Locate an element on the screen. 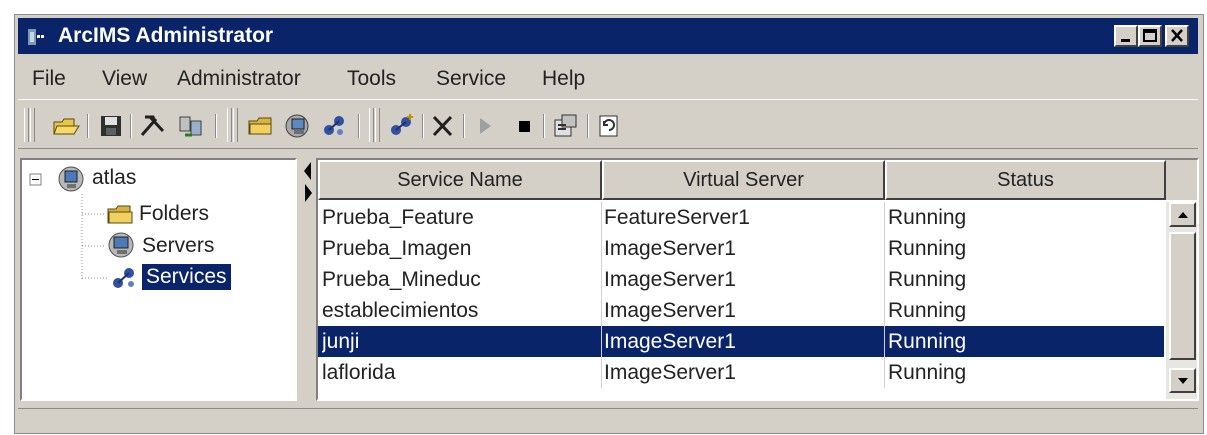  table-header: Service Name Virtual Server Status is located at coordinates (742, 180).